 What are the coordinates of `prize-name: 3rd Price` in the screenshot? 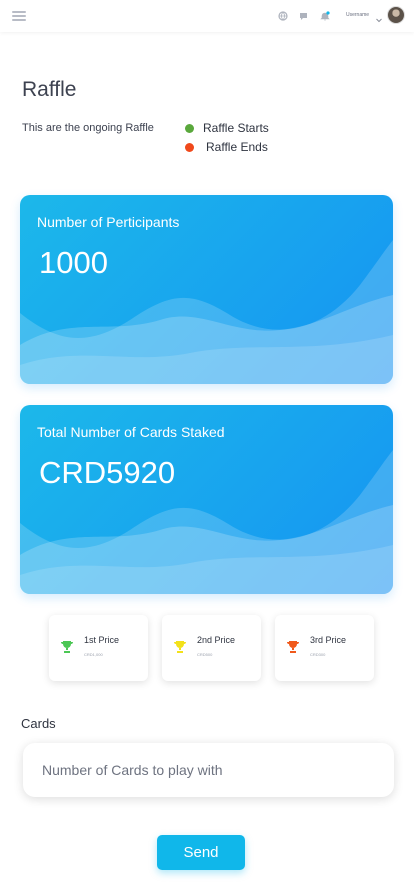 It's located at (328, 640).